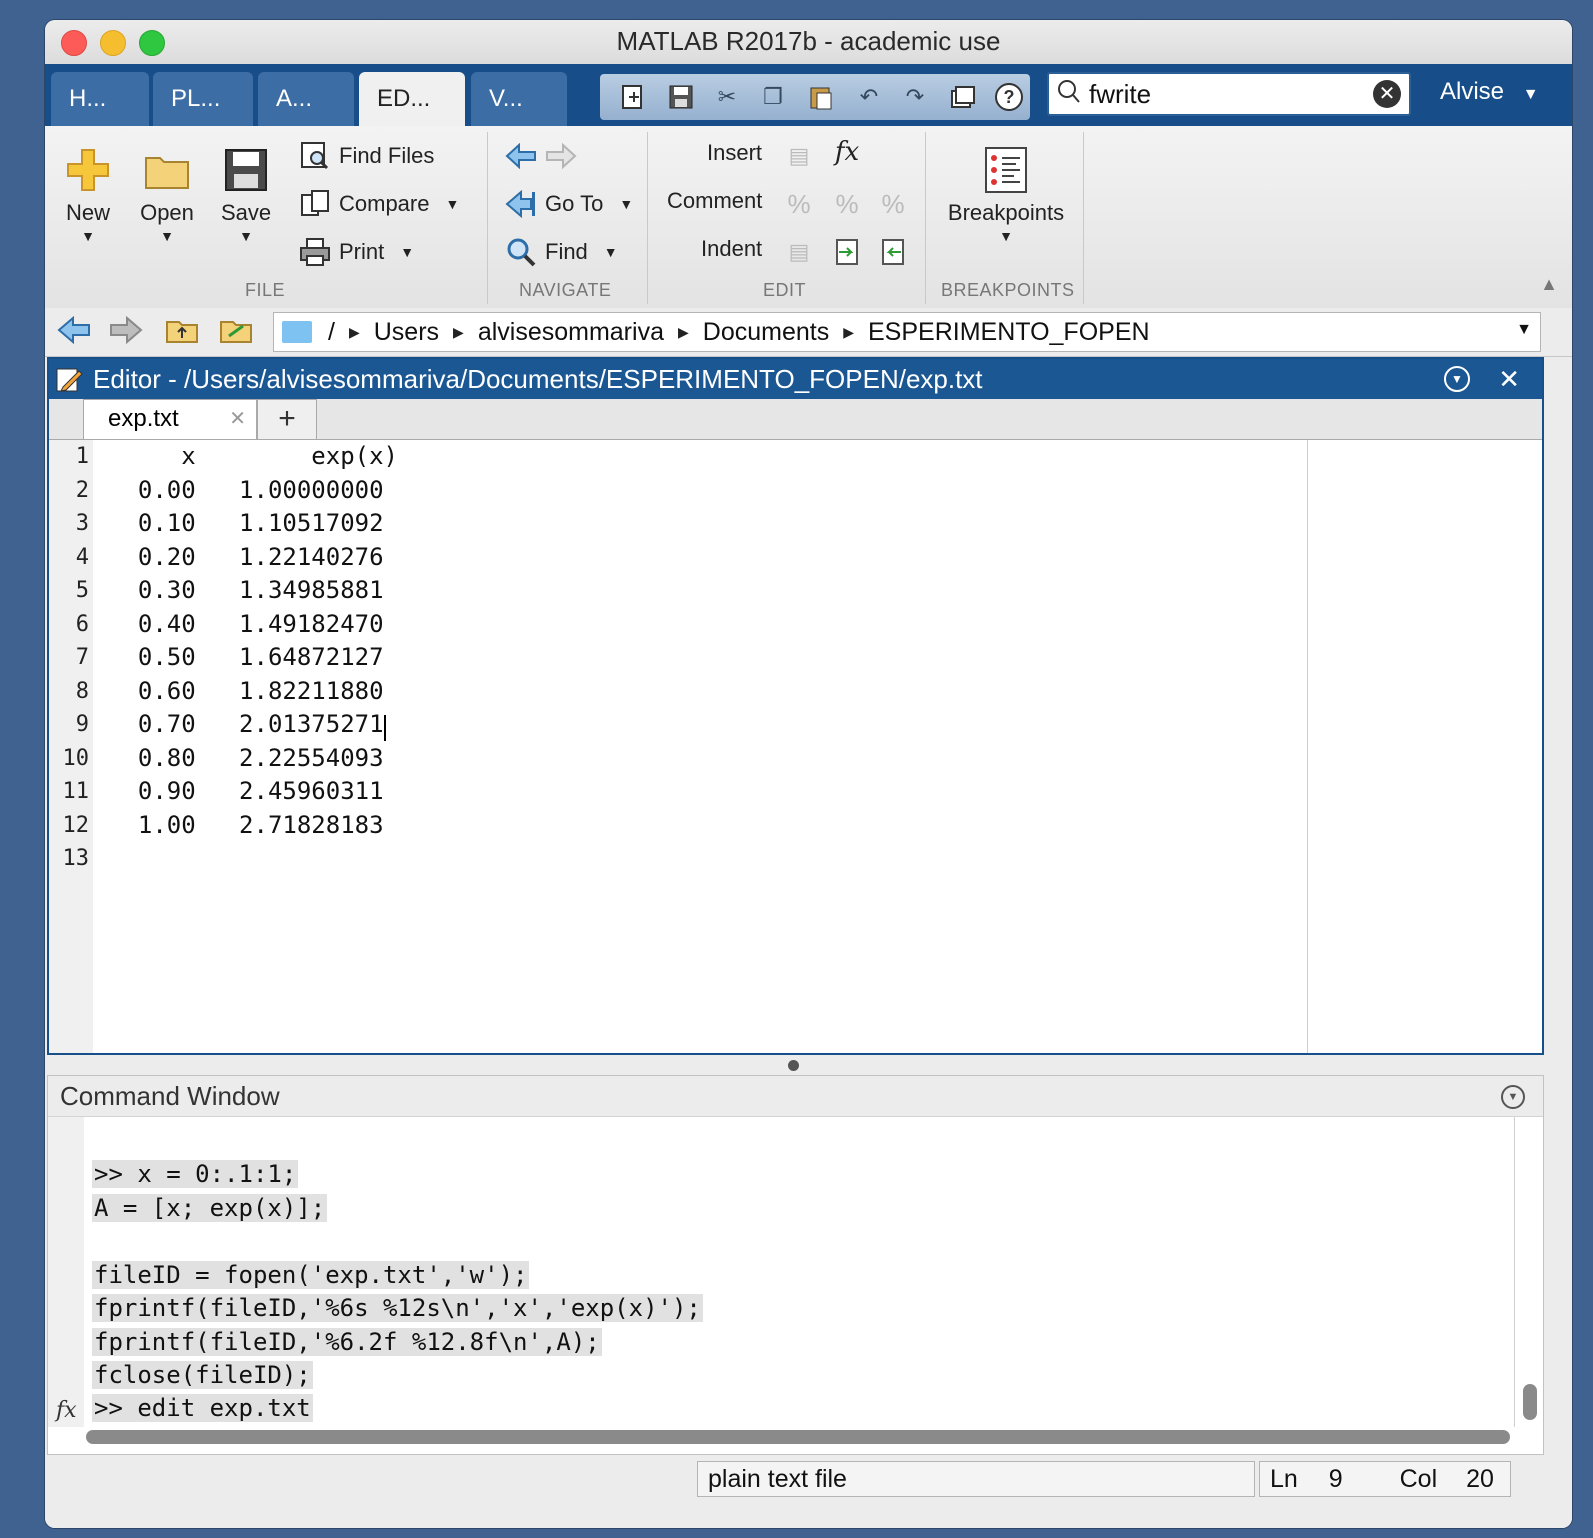 The image size is (1593, 1538). What do you see at coordinates (202, 1408) in the screenshot?
I see `command-prompt-line: >> edit exp.txt` at bounding box center [202, 1408].